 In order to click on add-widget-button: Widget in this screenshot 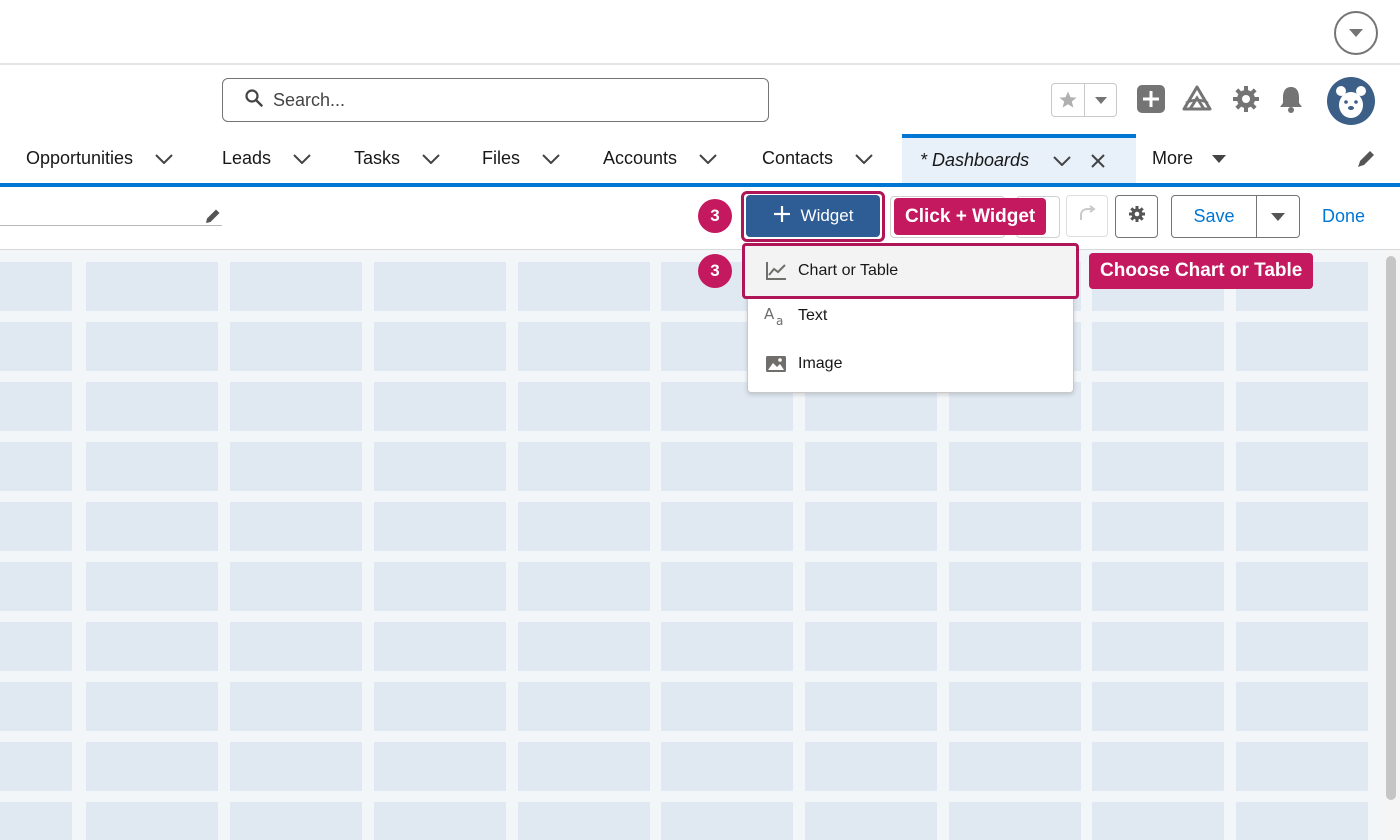, I will do `click(813, 216)`.